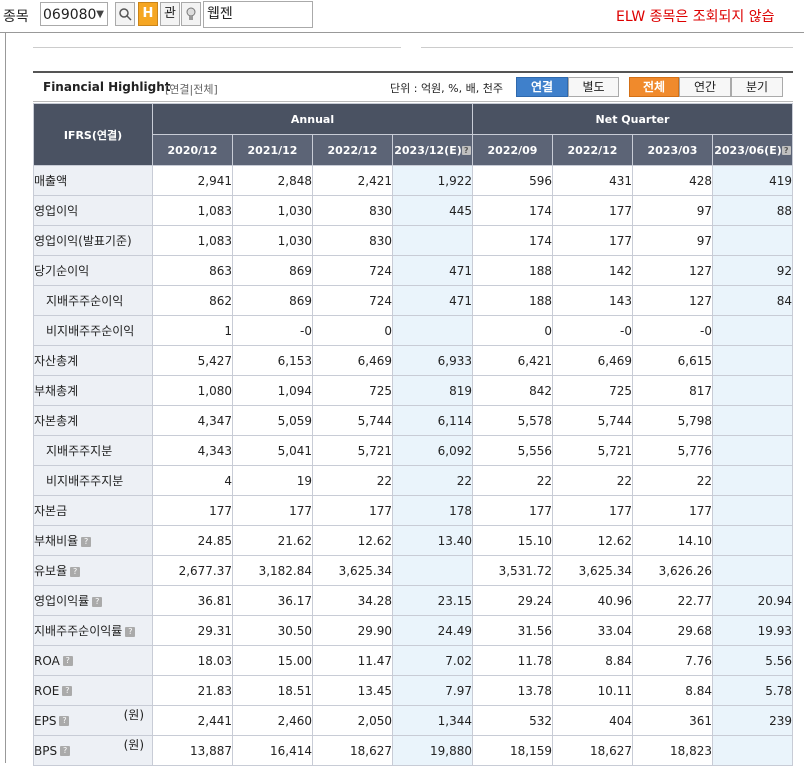 Image resolution: width=804 pixels, height=766 pixels. Describe the element at coordinates (413, 480) in the screenshot. I see `table-row: 비지배주주지분 4 19 22 22 22 22 22` at that location.